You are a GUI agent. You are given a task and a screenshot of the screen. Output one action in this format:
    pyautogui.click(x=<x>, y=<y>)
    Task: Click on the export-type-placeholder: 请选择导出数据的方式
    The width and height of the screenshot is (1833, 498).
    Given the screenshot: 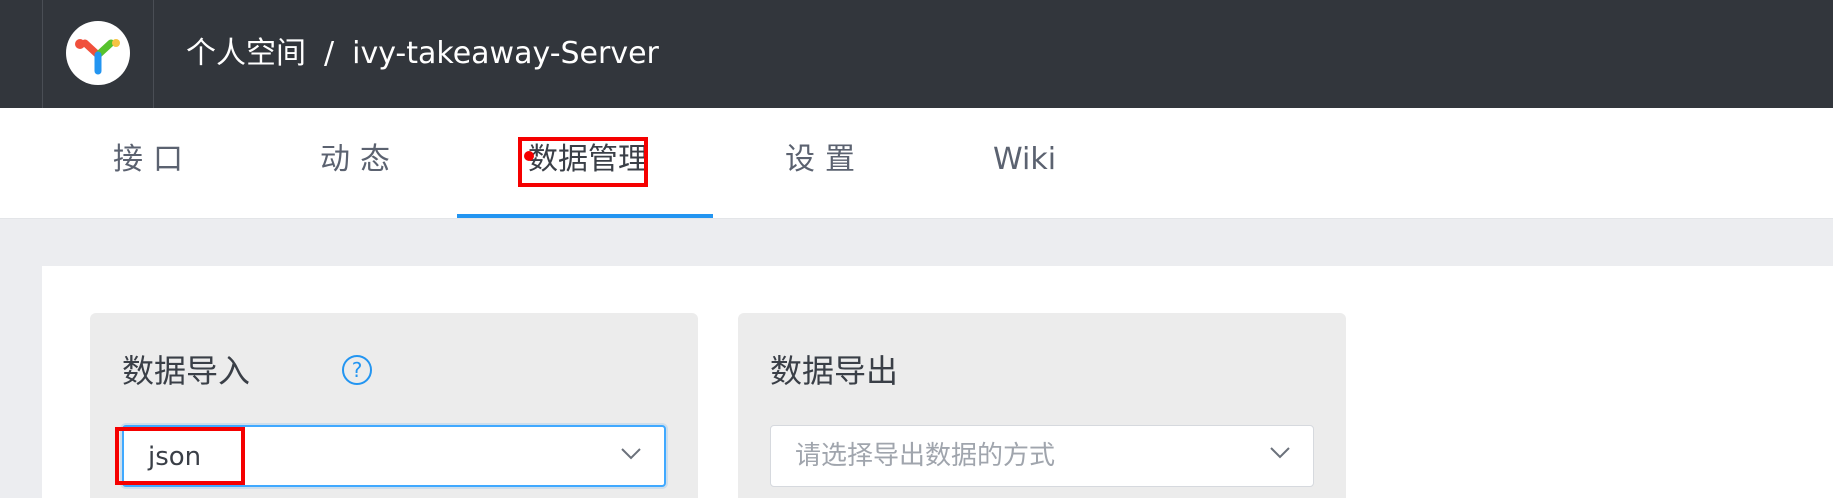 What is the action you would take?
    pyautogui.click(x=925, y=456)
    